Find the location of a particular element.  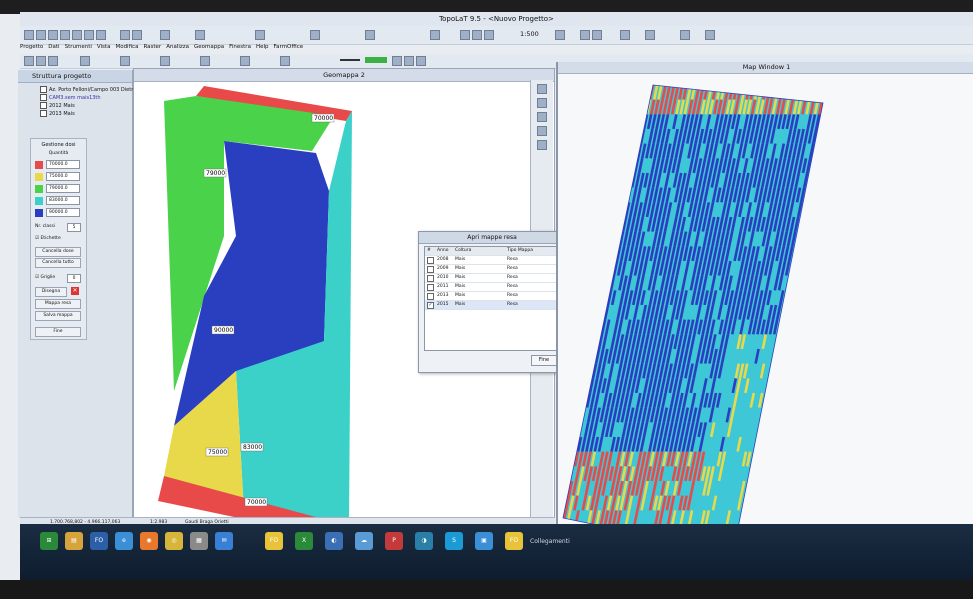

menu-item: Strumenti is located at coordinates (78, 49).